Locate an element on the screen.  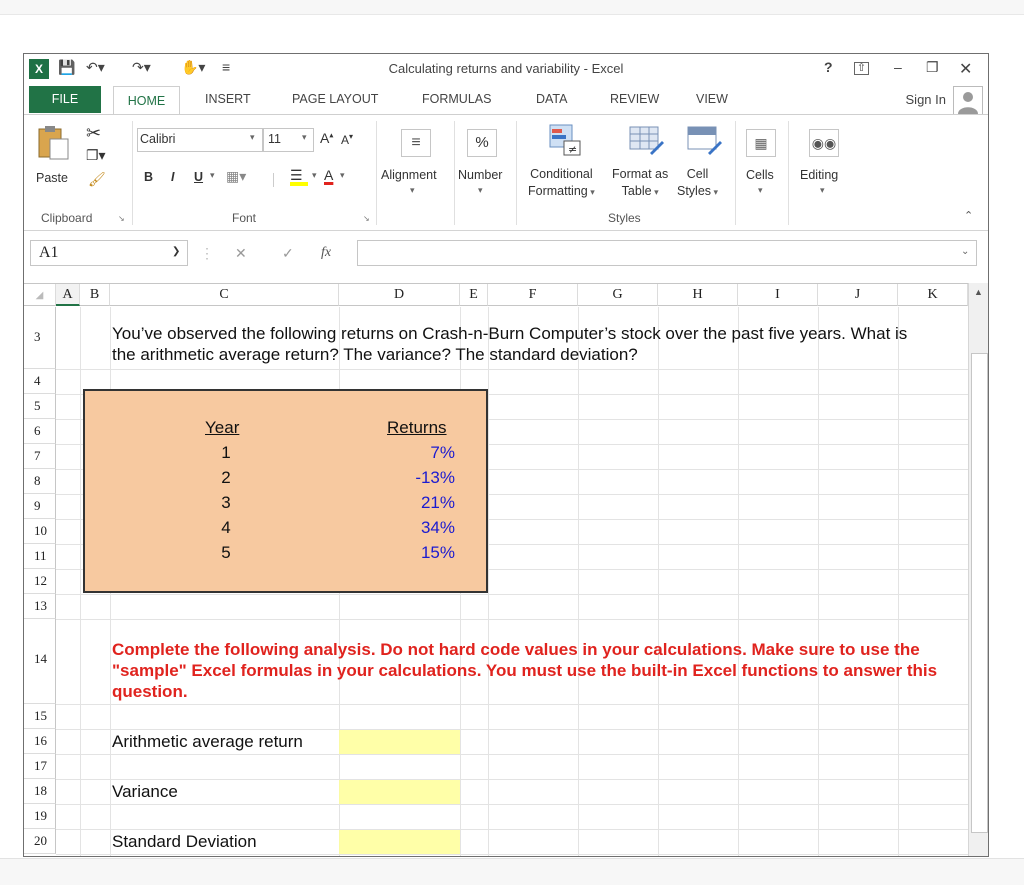
insert-function-button: fx is located at coordinates (326, 253).